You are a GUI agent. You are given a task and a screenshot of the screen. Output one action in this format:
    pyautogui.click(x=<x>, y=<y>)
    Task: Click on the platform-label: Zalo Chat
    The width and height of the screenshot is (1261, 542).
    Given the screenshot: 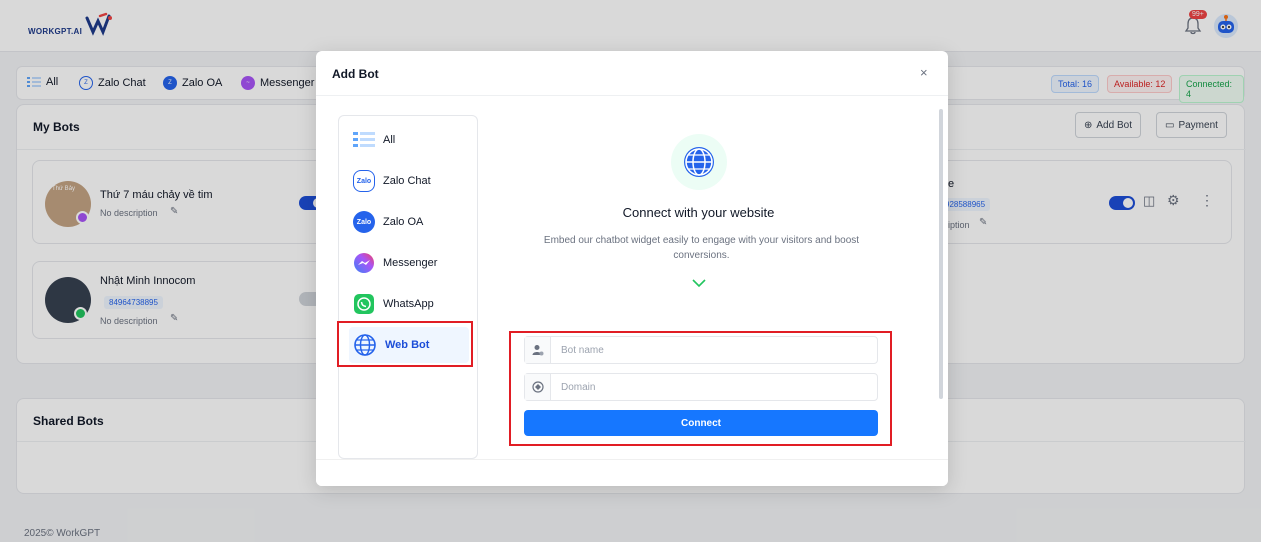 What is the action you would take?
    pyautogui.click(x=407, y=181)
    